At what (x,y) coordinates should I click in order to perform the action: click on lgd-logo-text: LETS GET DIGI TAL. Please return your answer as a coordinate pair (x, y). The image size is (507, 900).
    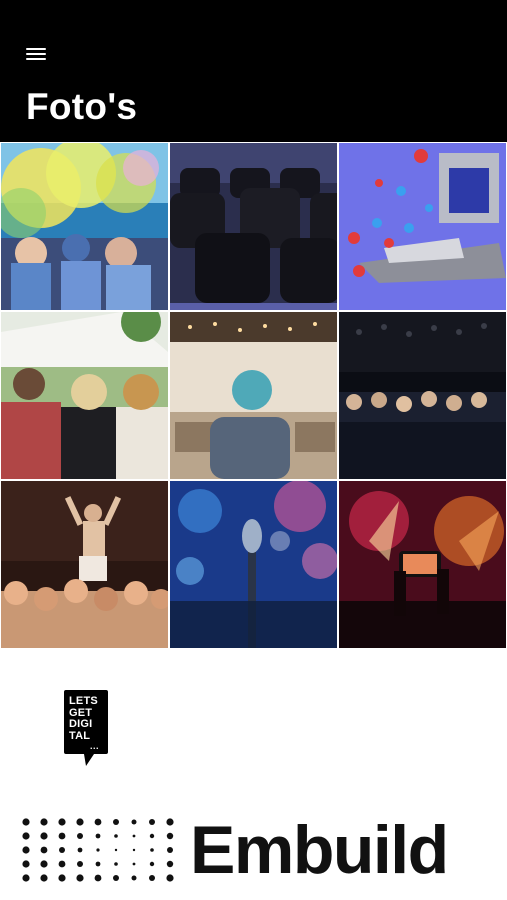
    Looking at the image, I should click on (83, 718).